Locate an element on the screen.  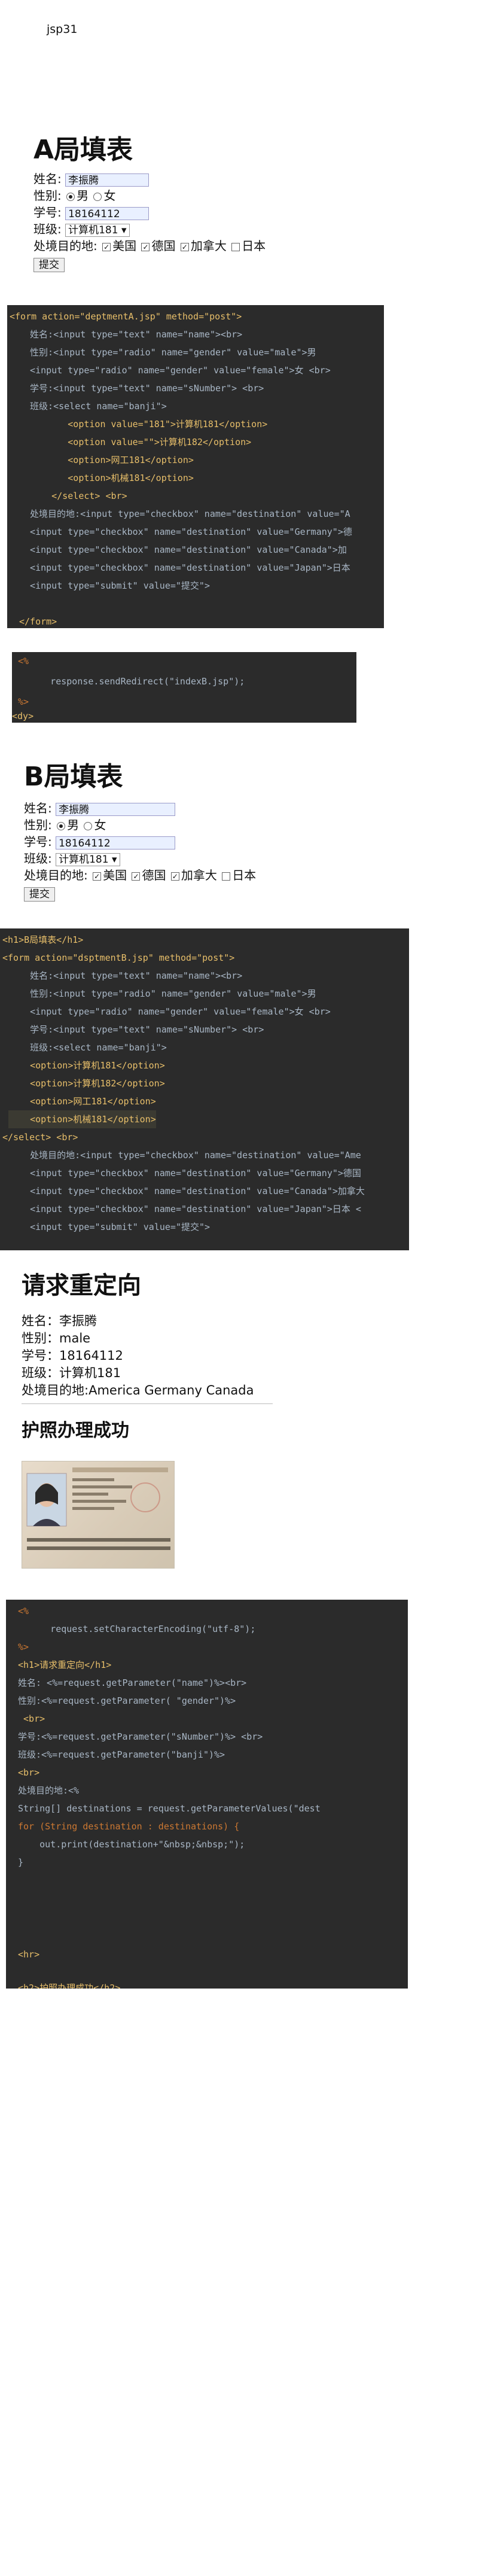
result-name-row: 姓名：李振腾 is located at coordinates (59, 1321).